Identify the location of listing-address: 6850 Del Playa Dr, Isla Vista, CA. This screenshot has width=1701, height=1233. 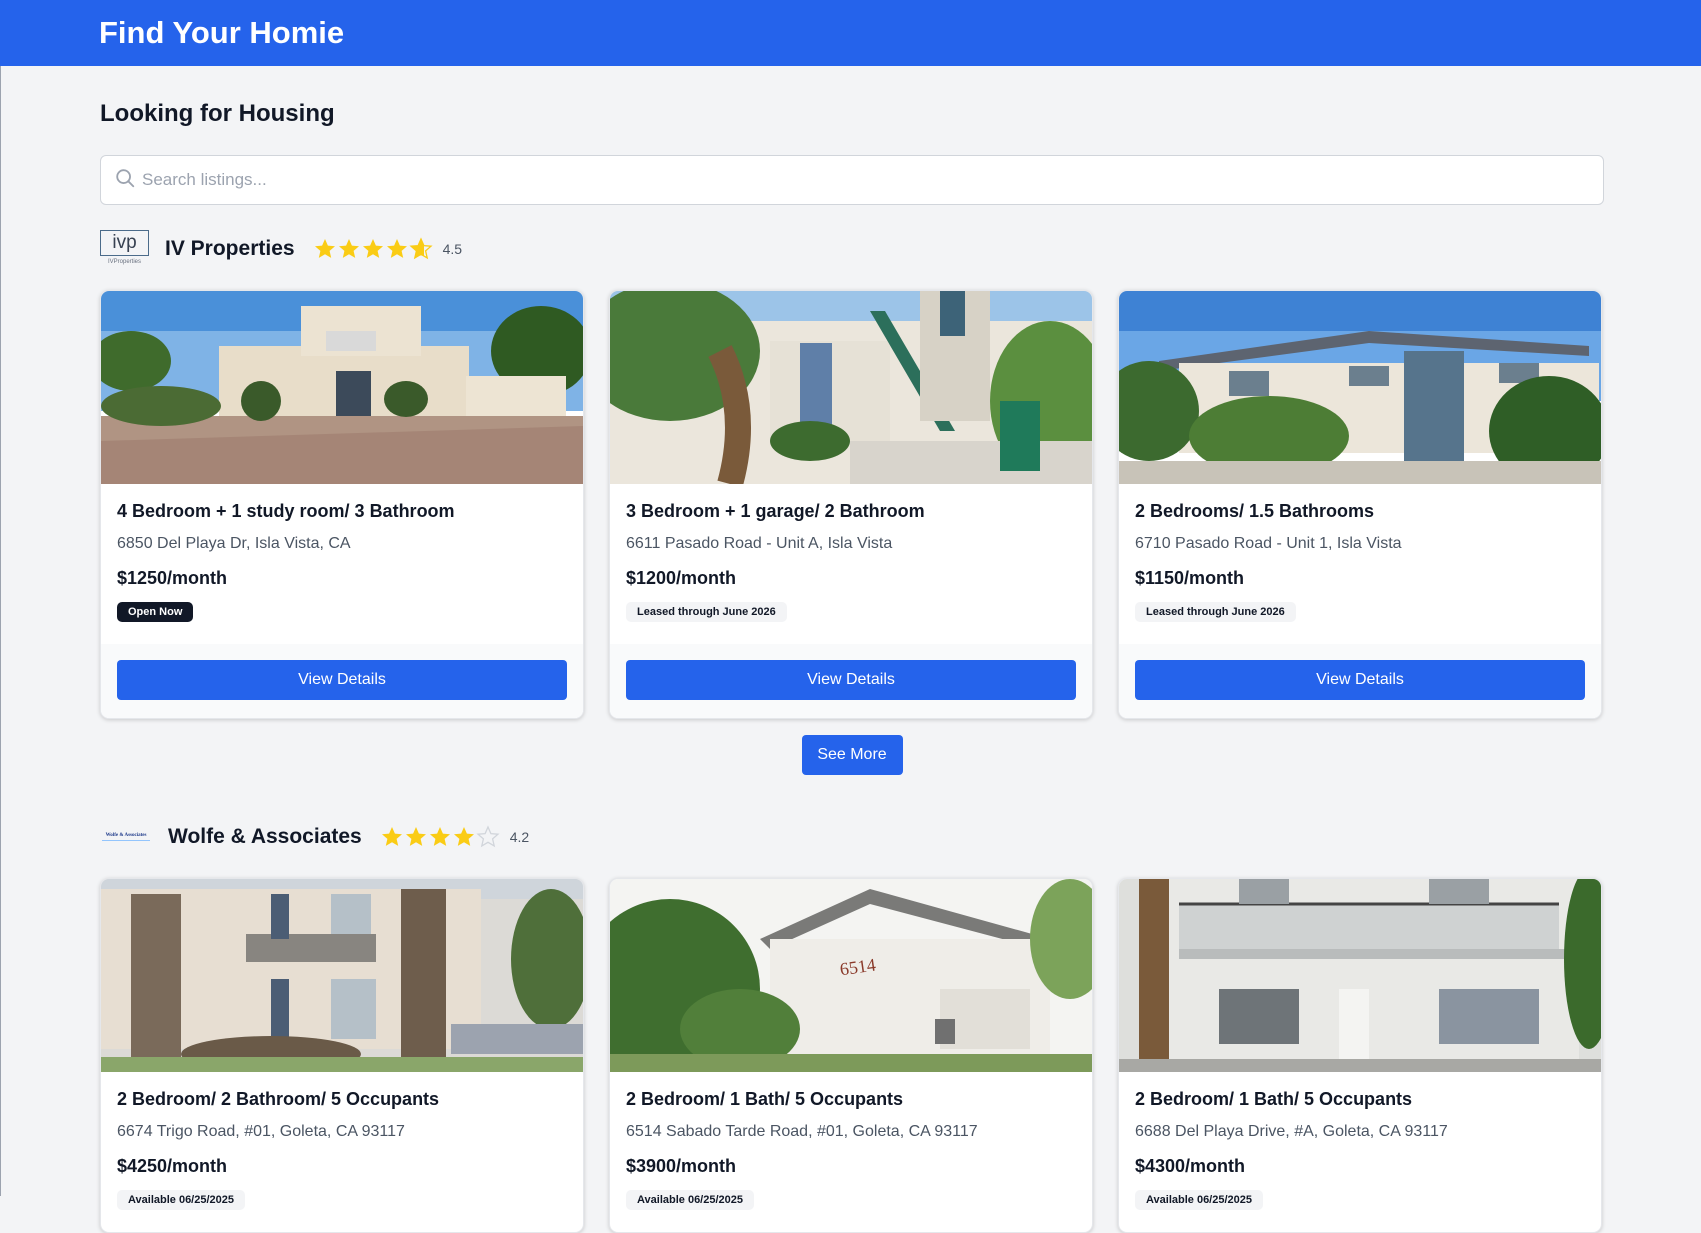
(234, 543).